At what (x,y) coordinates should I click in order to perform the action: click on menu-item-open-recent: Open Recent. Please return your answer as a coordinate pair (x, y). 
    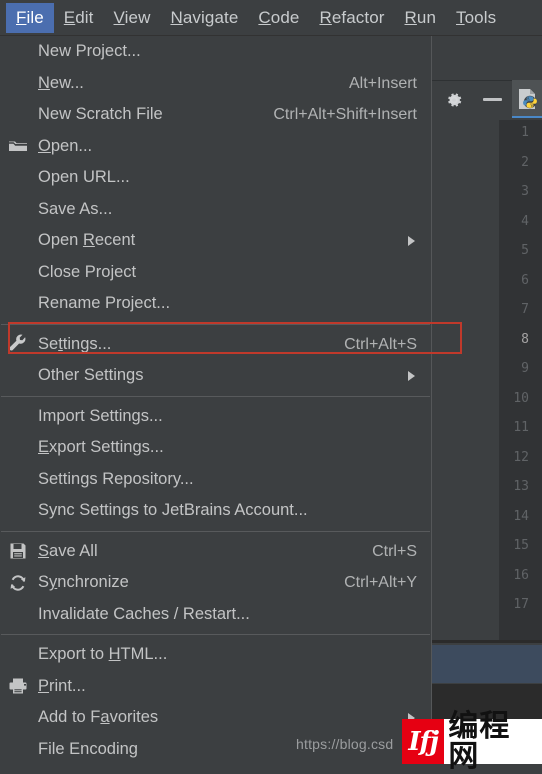
    Looking at the image, I should click on (215, 241).